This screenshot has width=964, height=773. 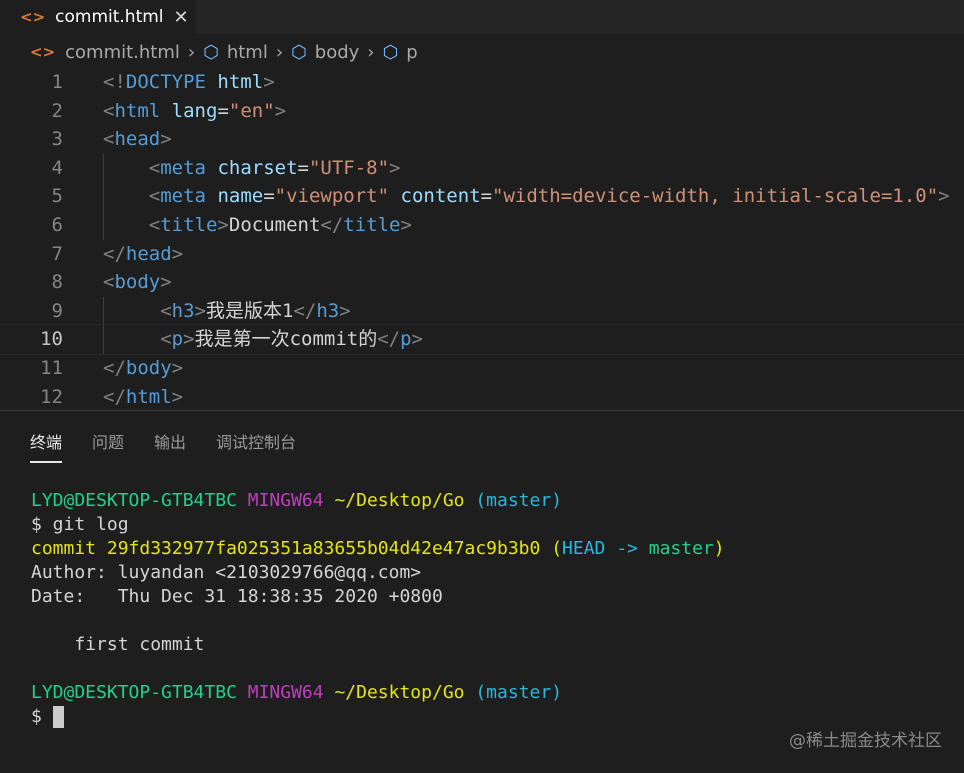 I want to click on token: 我是第一次commit的, so click(x=286, y=339).